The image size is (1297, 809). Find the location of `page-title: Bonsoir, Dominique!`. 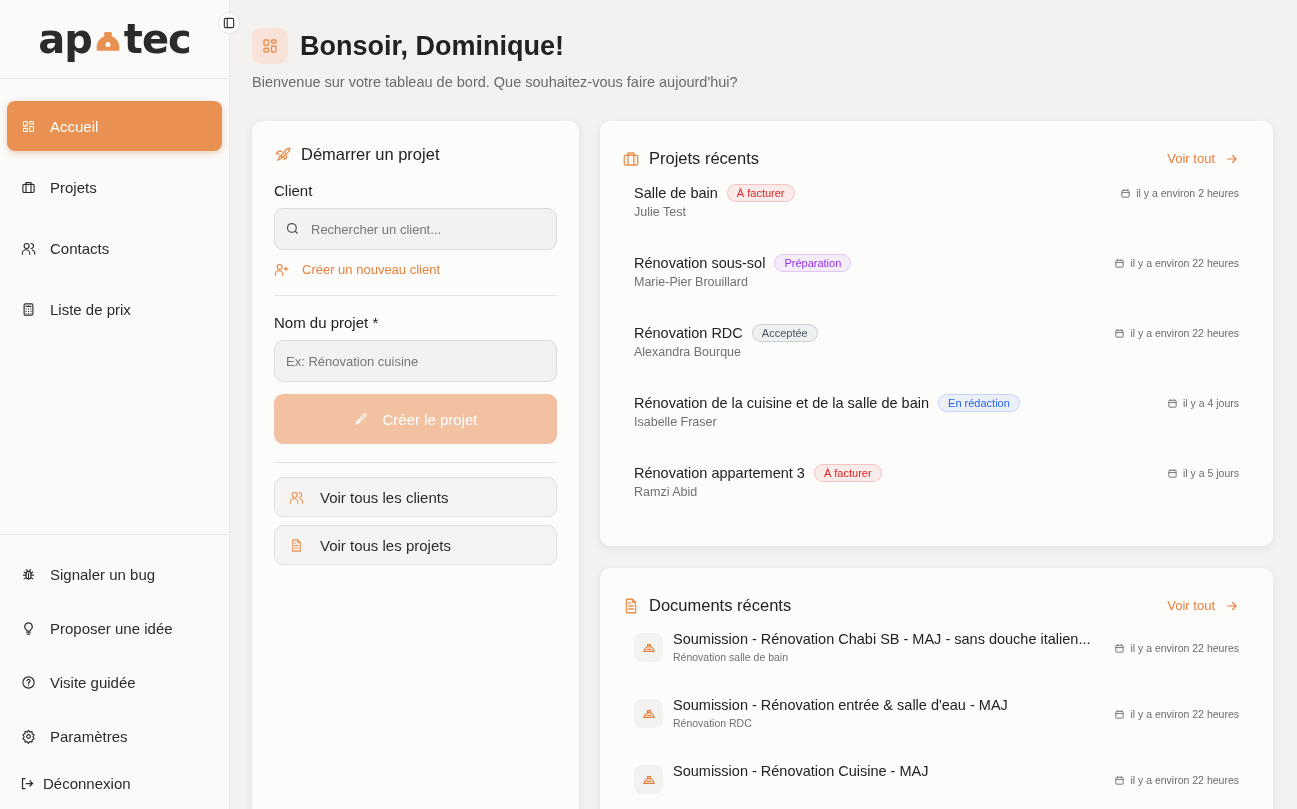

page-title: Bonsoir, Dominique! is located at coordinates (432, 46).